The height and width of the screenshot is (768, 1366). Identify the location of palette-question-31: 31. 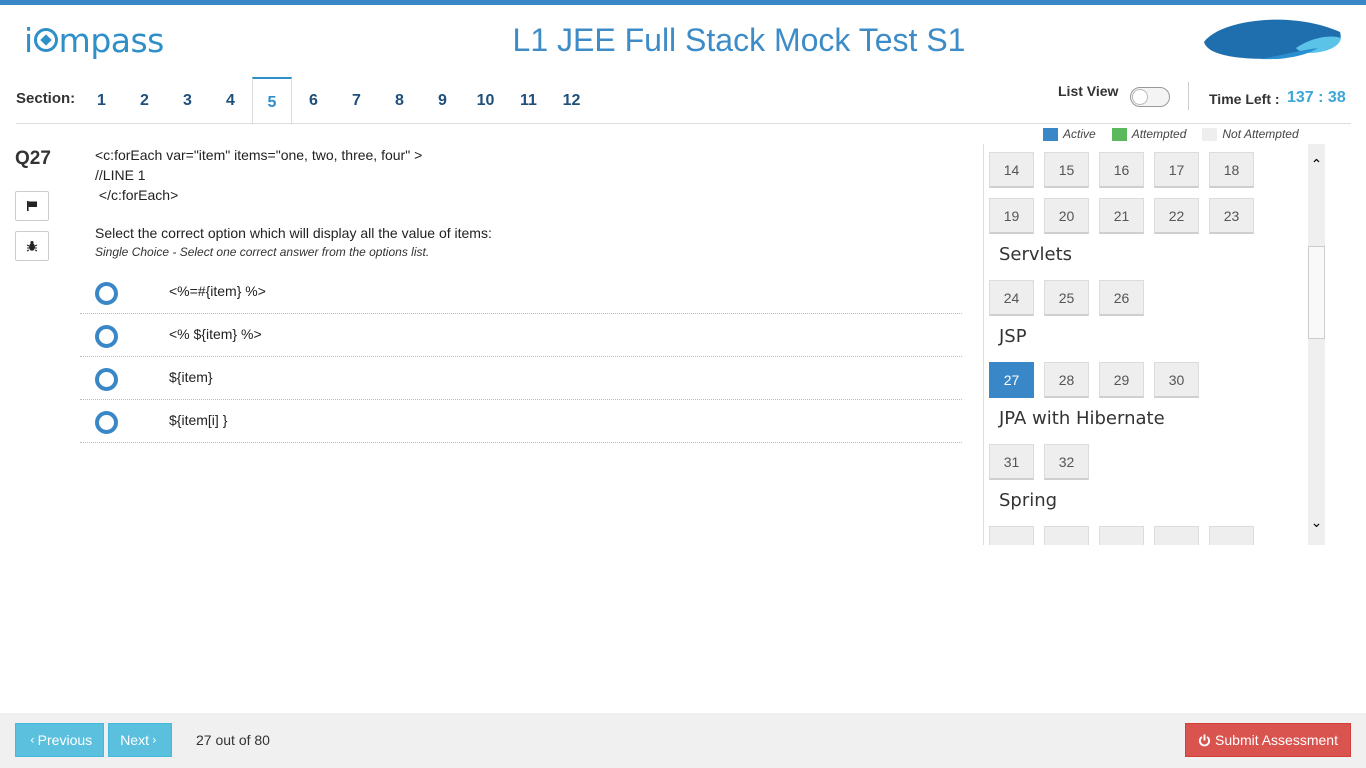
(1011, 462).